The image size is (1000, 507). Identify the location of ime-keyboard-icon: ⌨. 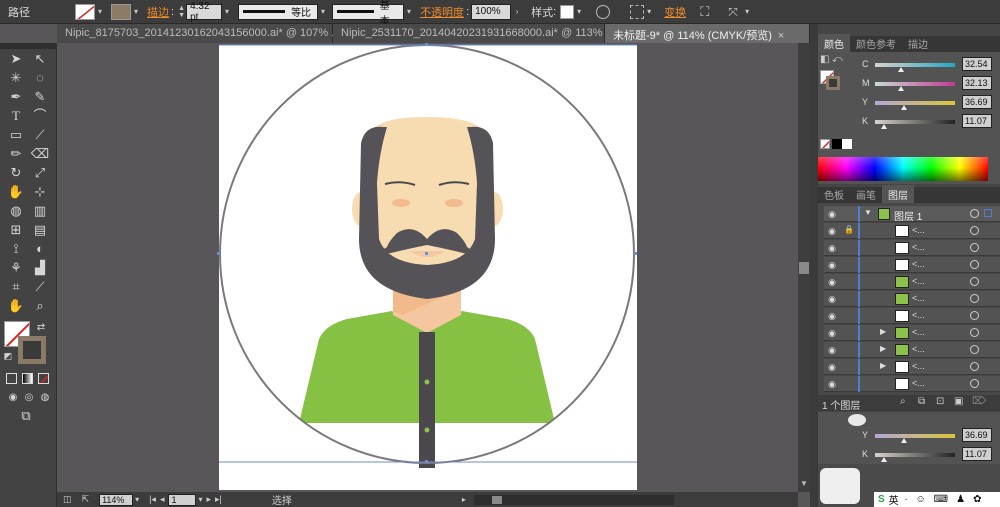
(941, 499).